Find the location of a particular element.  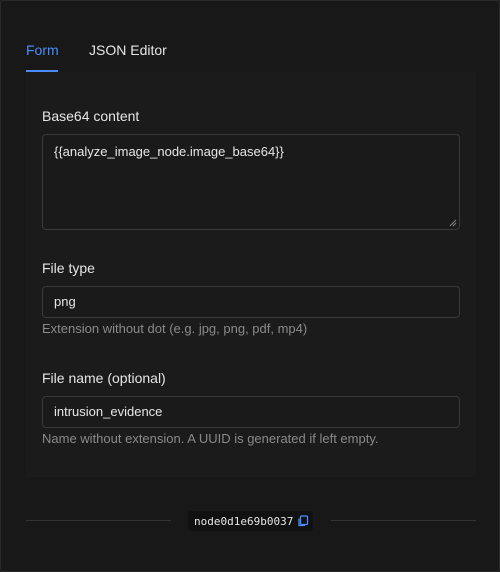

file-name-input: intrusion_evidence is located at coordinates (251, 412).